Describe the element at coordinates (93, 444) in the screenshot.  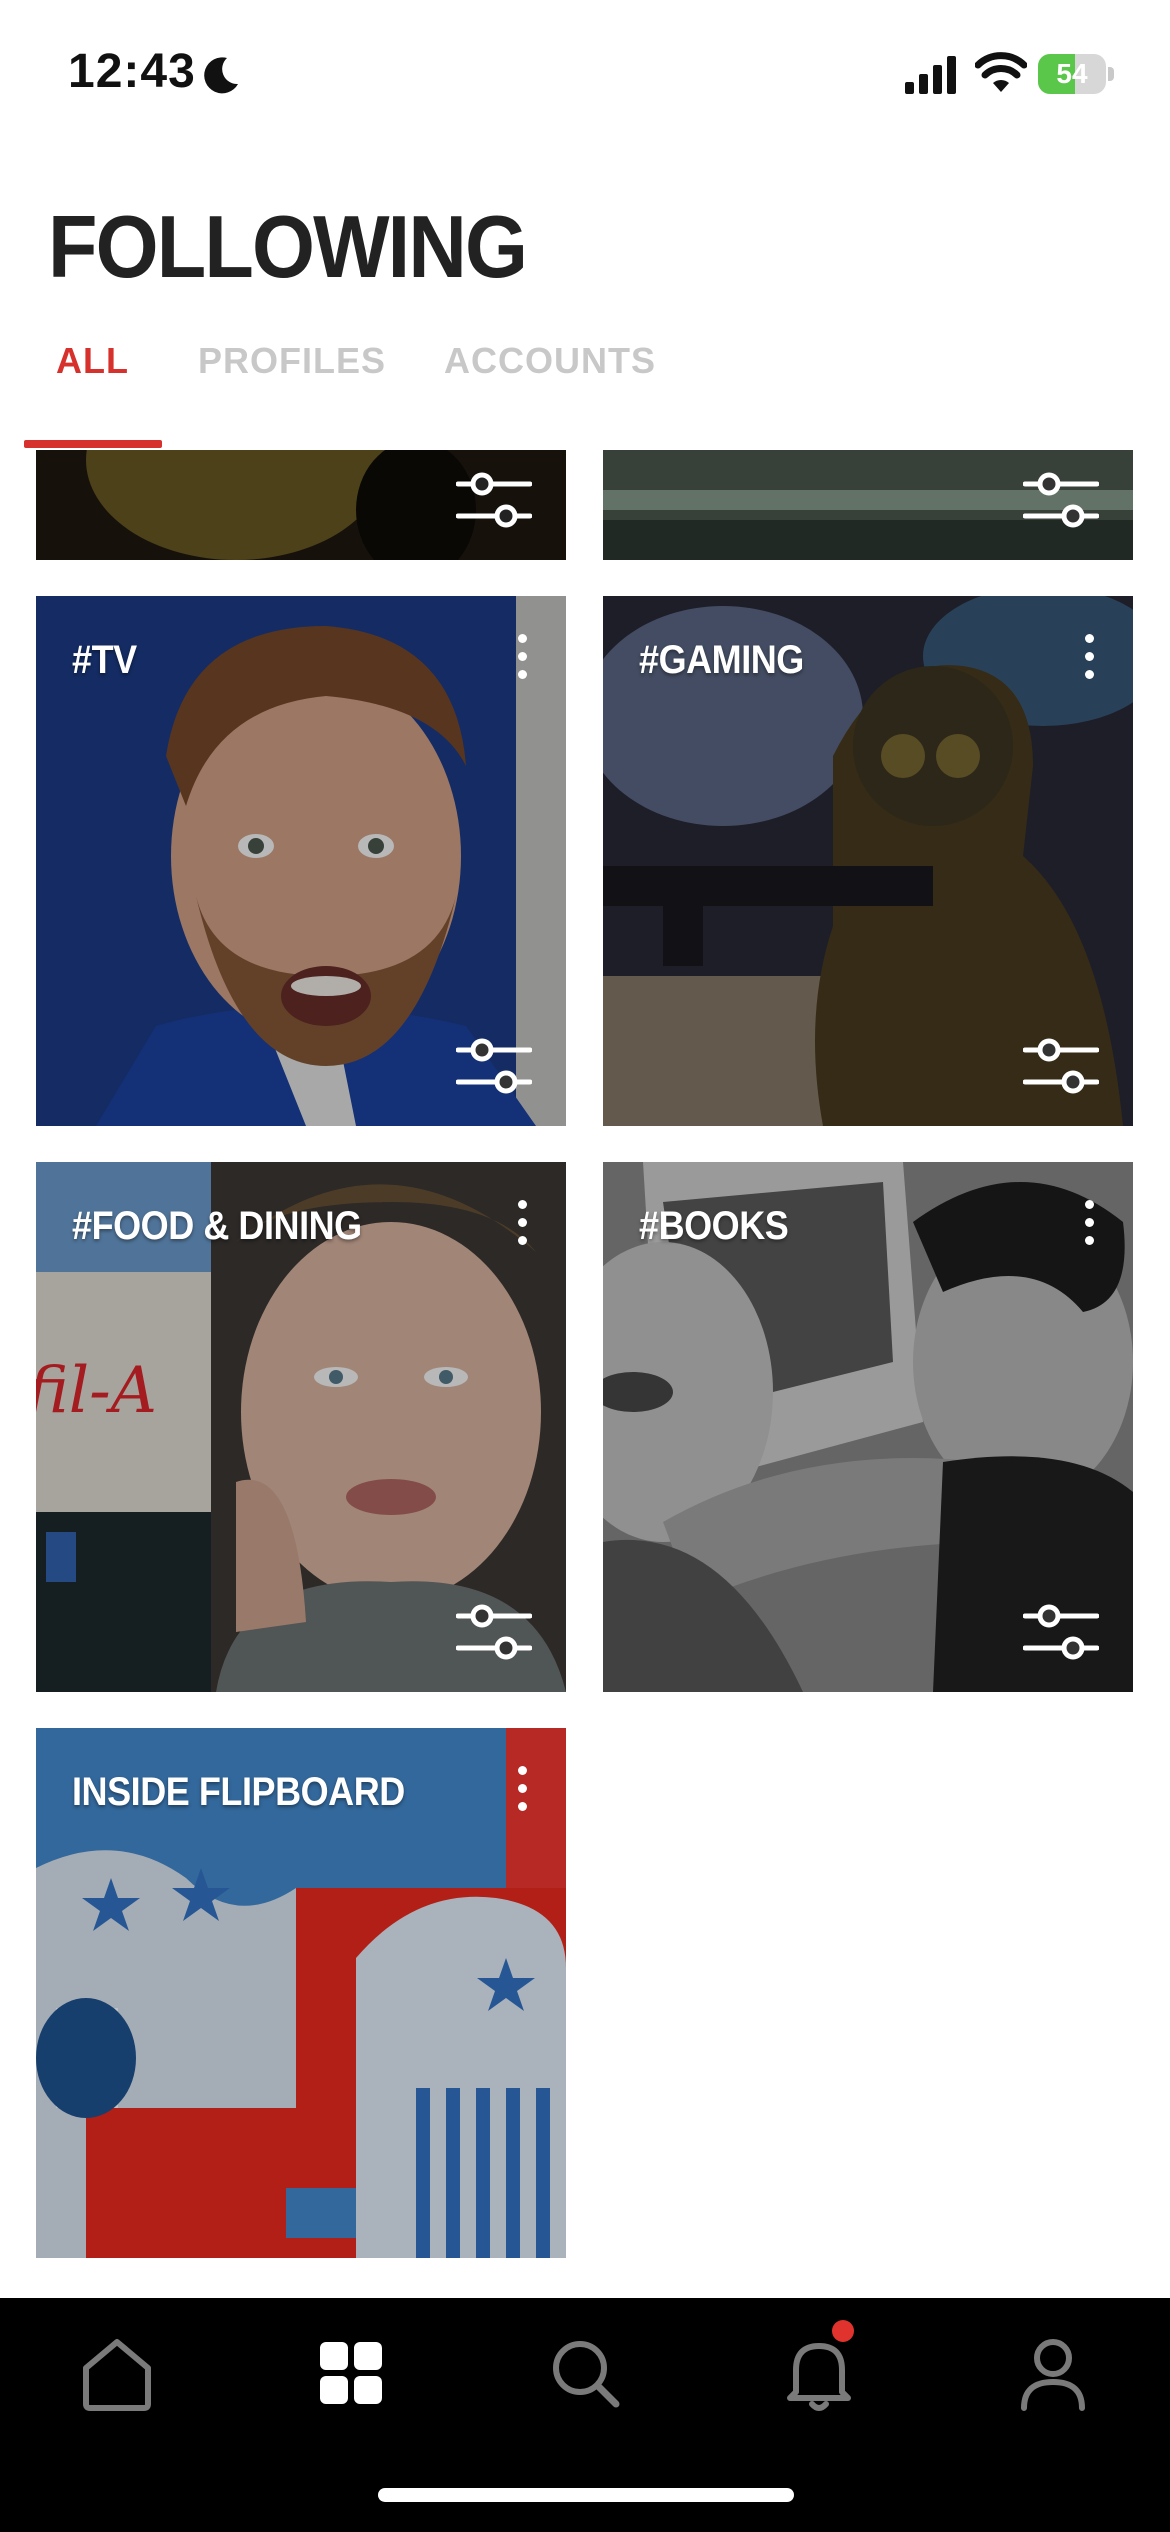
I see `active-tab-indicator` at that location.